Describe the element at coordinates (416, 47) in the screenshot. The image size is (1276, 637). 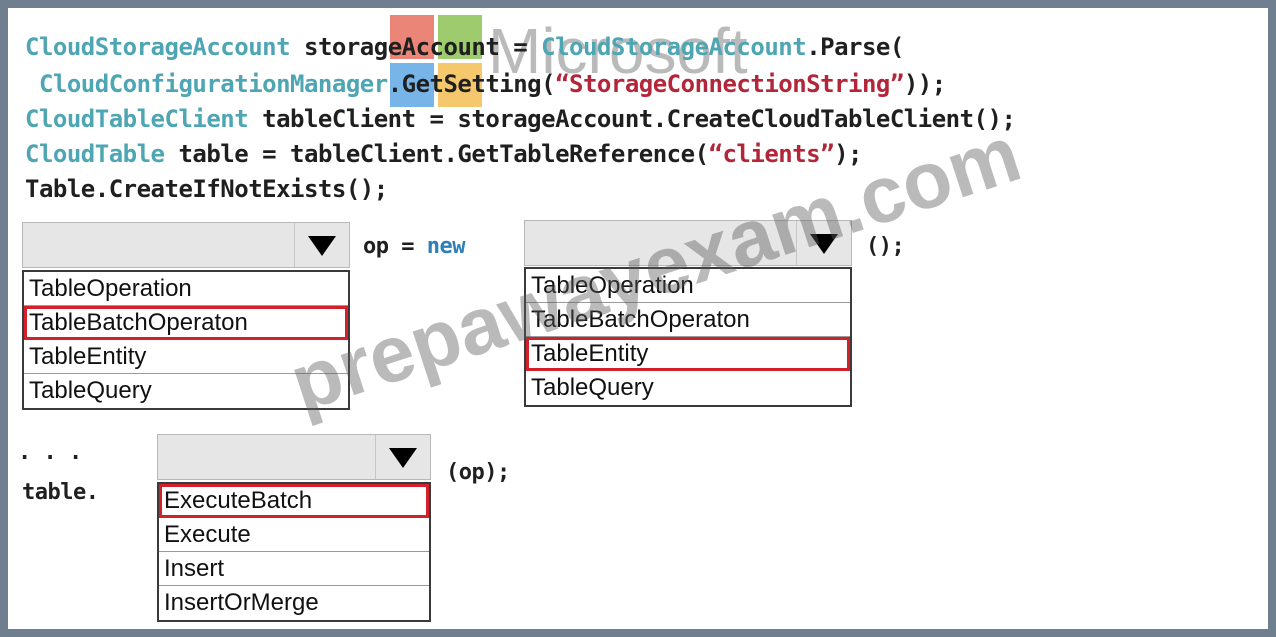
I see `code-text-token: storageAccount =` at that location.